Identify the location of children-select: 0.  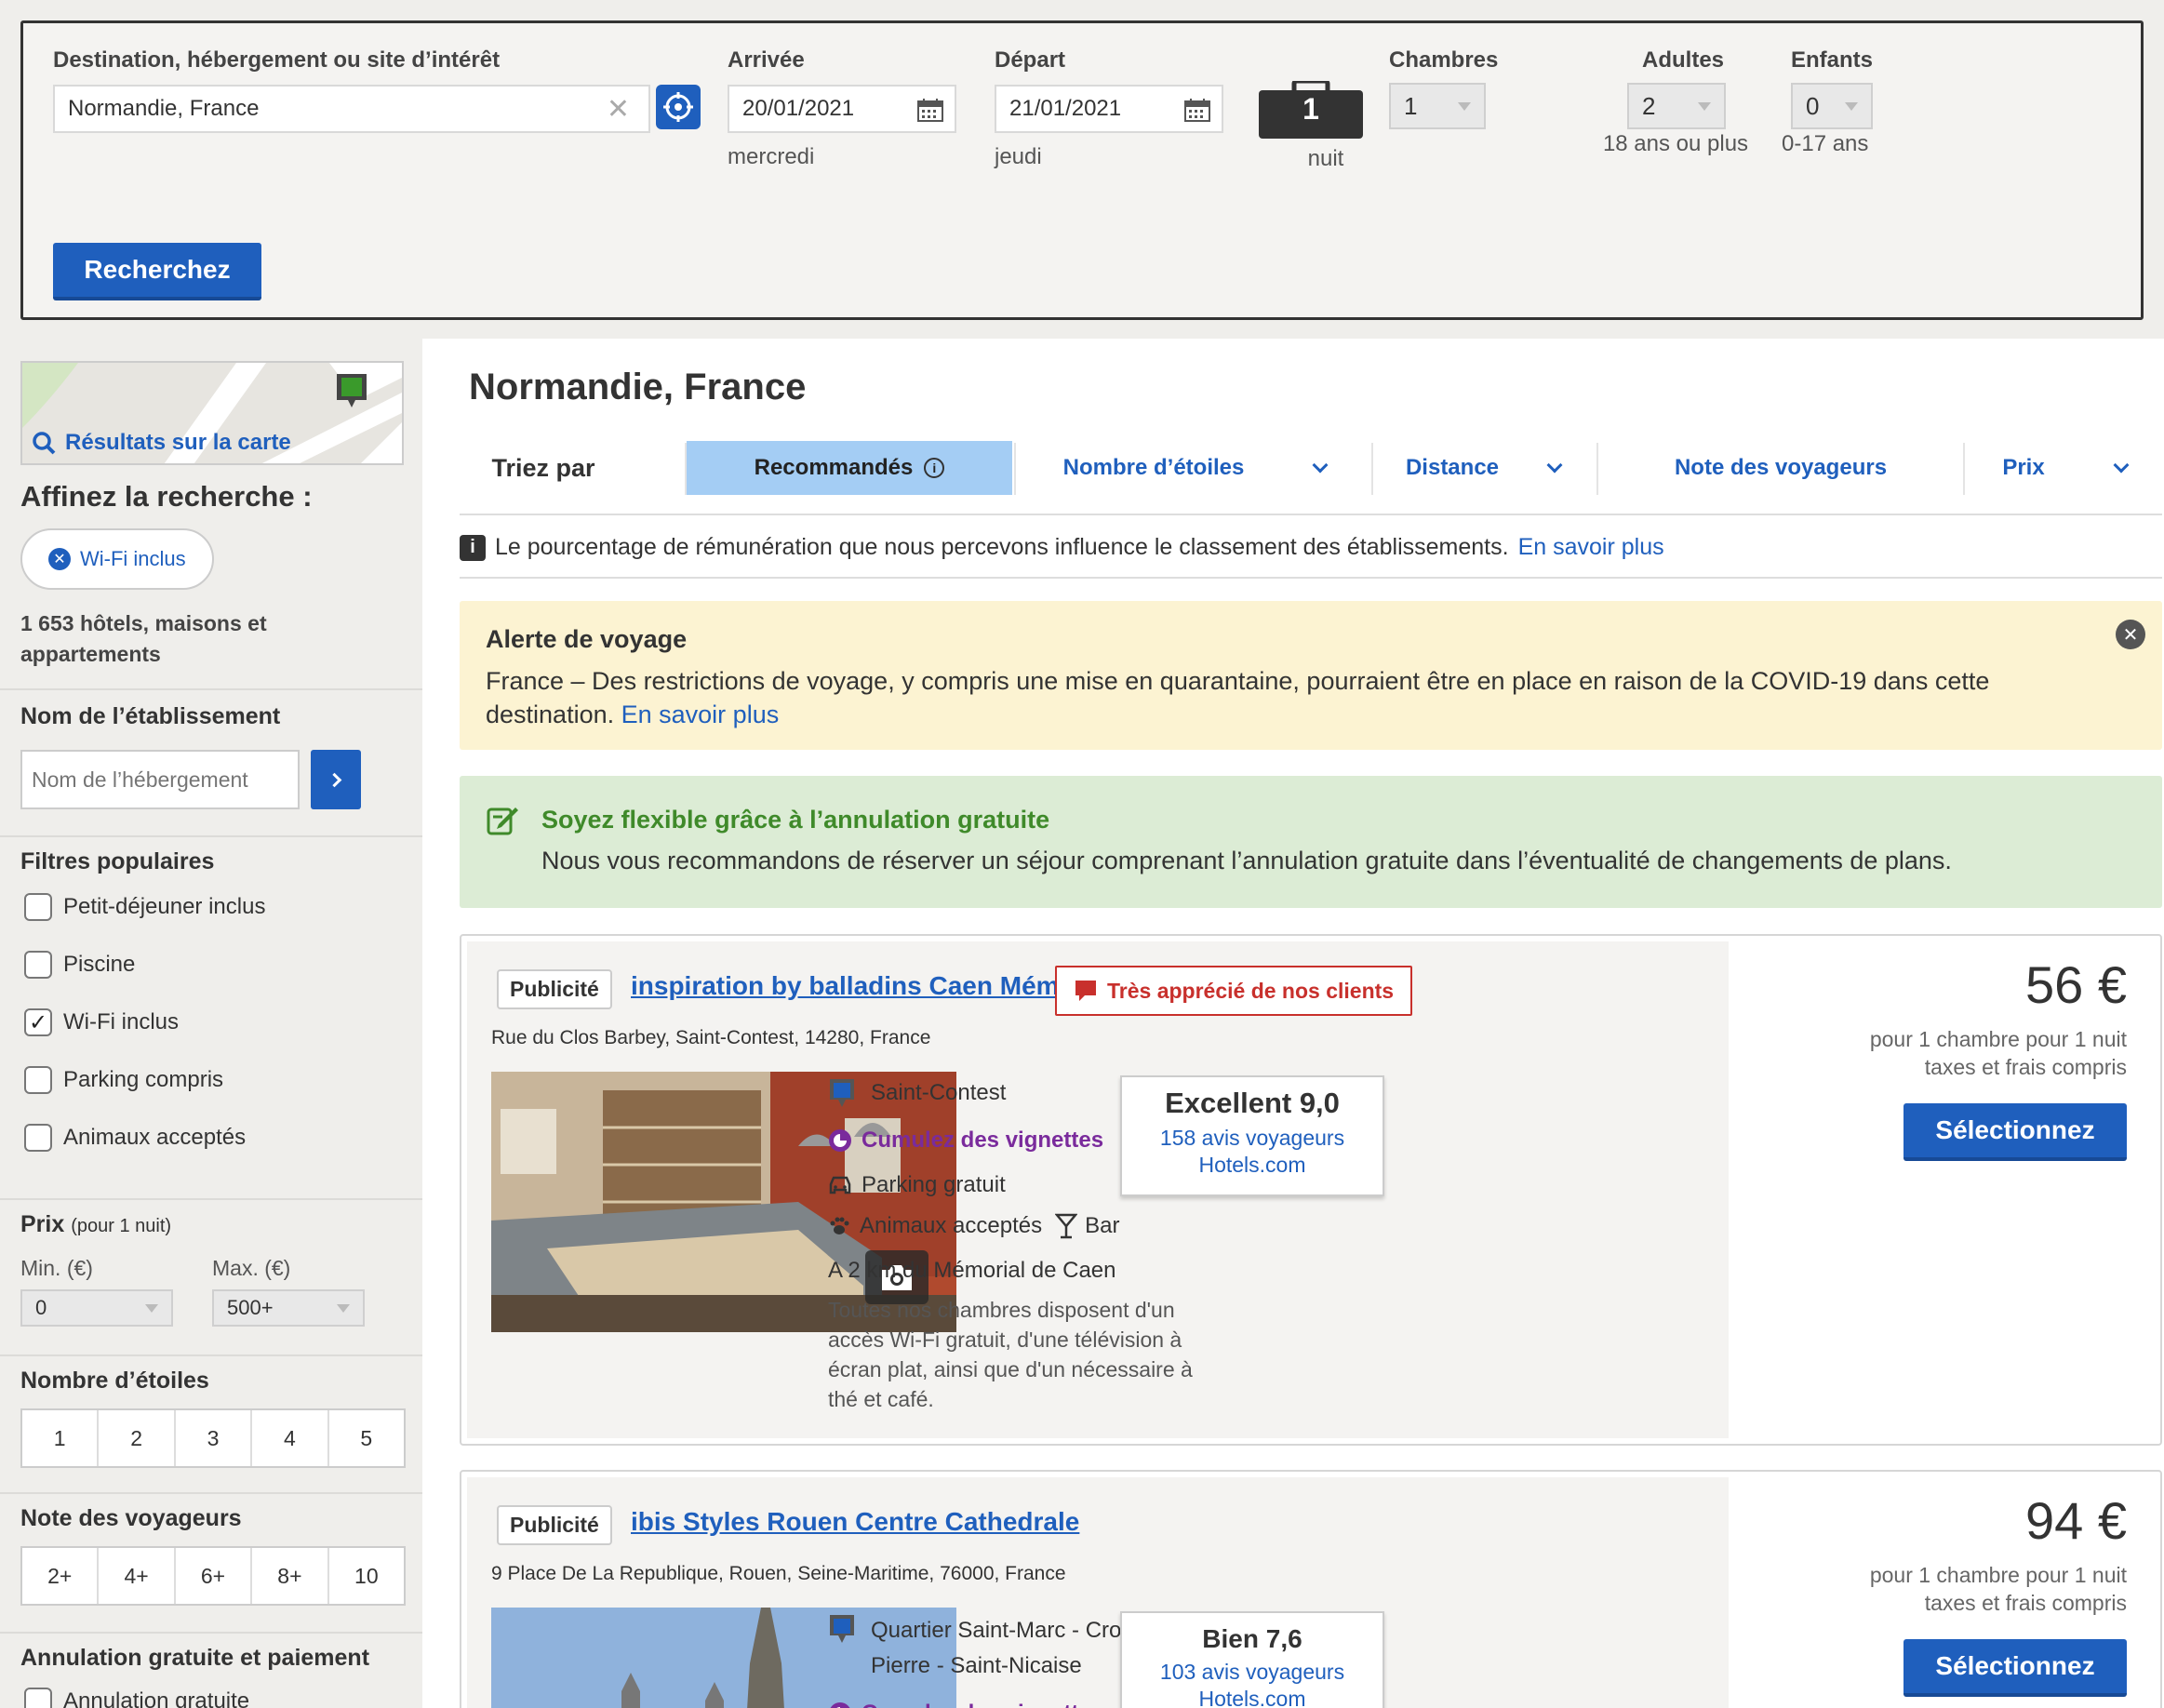
(1832, 106).